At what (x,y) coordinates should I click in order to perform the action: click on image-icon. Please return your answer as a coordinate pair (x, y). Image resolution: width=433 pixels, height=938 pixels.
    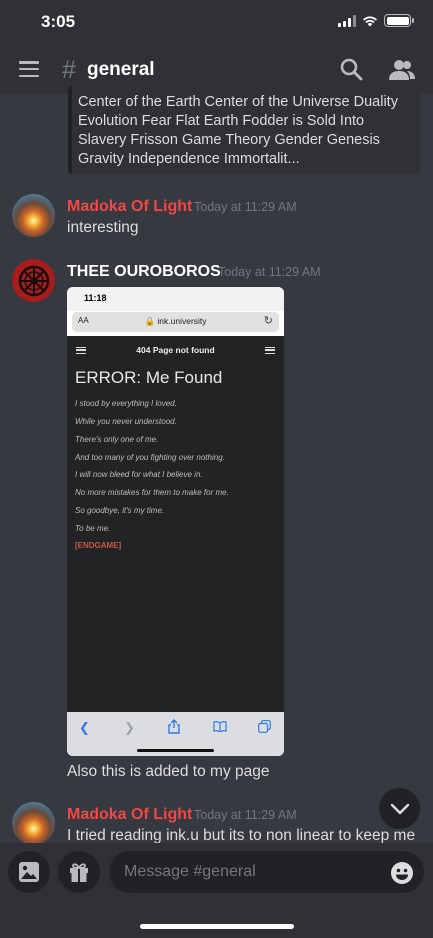
    Looking at the image, I should click on (29, 872).